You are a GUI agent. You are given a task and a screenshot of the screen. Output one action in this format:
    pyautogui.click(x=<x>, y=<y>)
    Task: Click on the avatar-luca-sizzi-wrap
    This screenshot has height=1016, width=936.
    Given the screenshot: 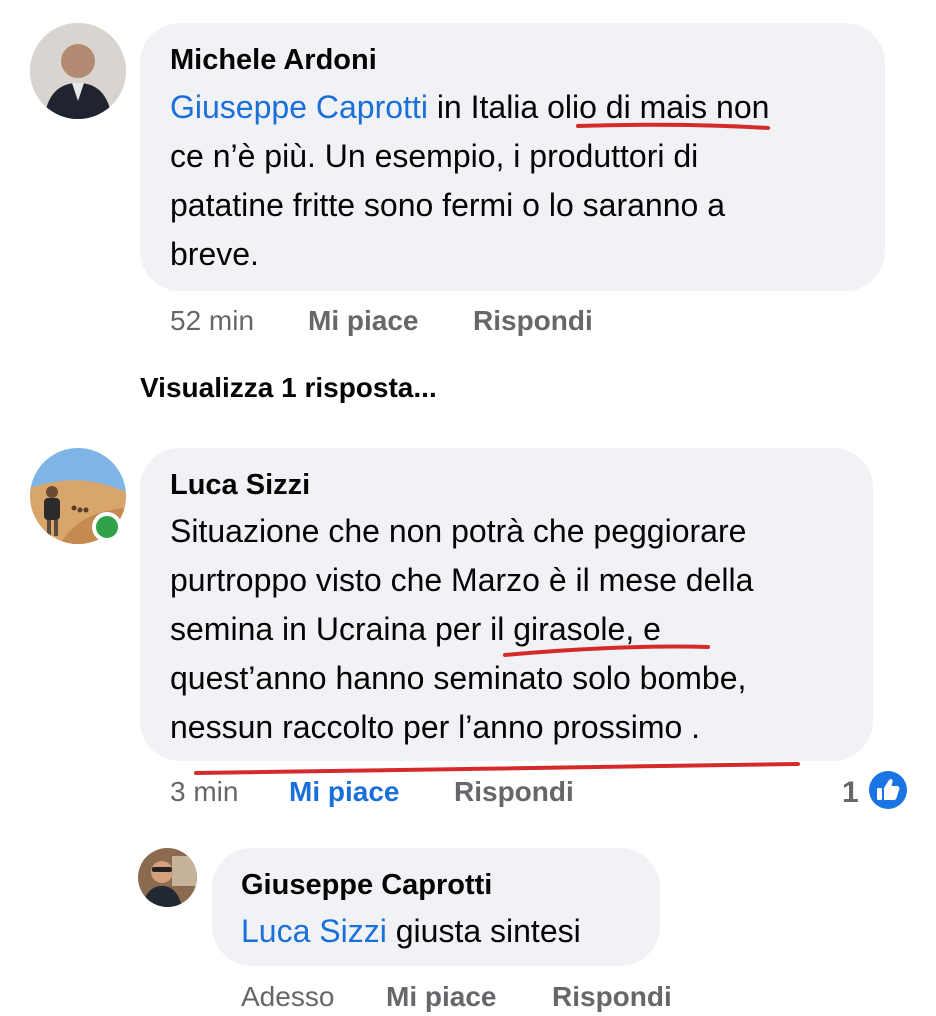 What is the action you would take?
    pyautogui.click(x=78, y=496)
    